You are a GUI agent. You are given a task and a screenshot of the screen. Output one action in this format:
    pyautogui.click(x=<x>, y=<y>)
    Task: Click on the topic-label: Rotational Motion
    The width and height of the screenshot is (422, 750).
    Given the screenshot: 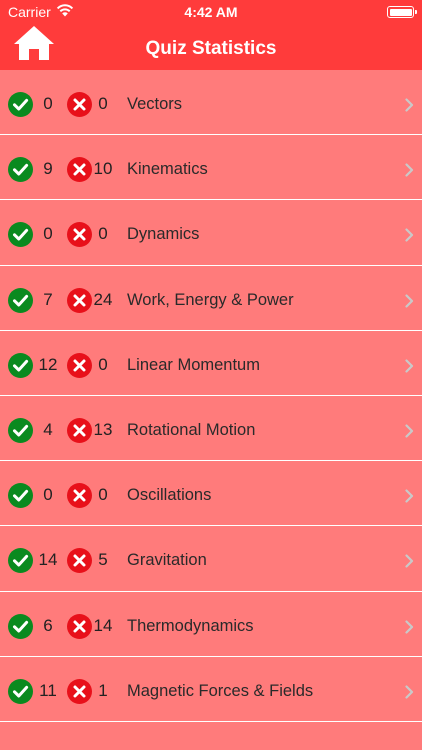 What is the action you would take?
    pyautogui.click(x=191, y=429)
    